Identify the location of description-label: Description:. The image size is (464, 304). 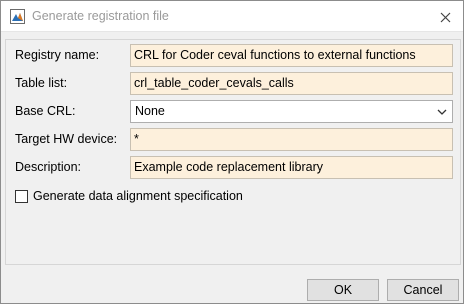
(48, 167).